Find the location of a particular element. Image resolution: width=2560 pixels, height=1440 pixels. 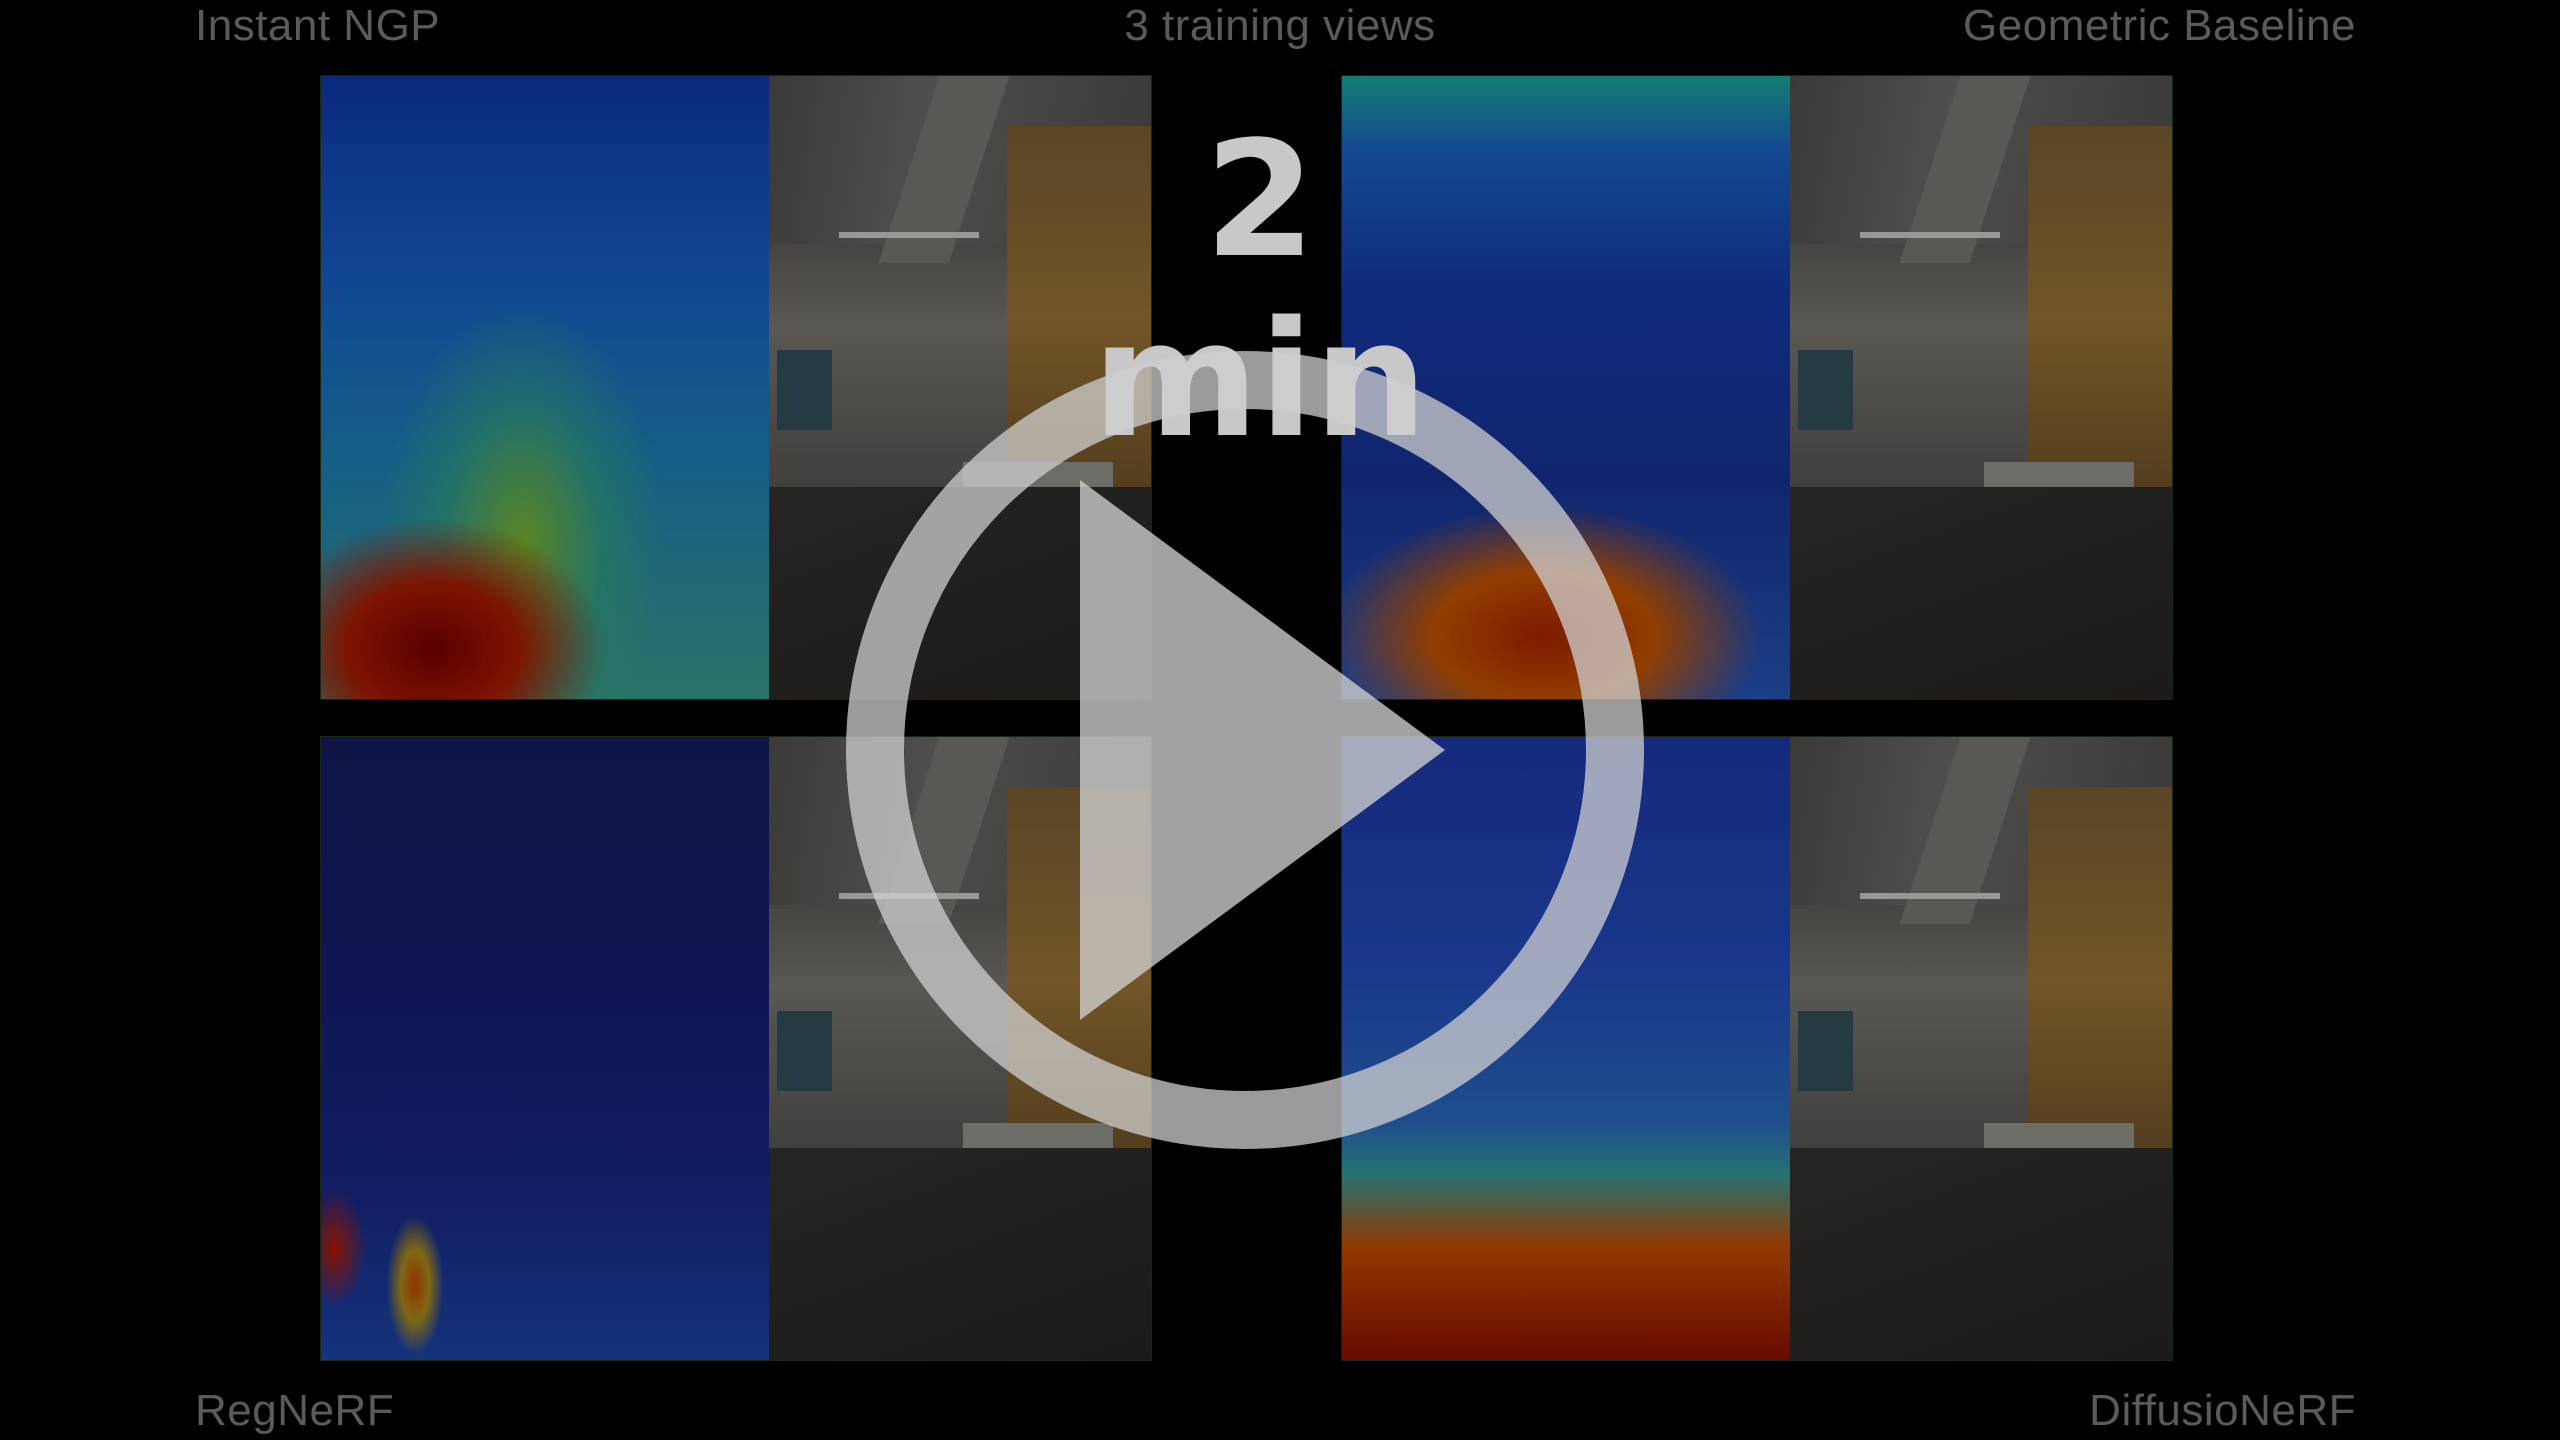

method-label-geometric-baseline: Geometric Baseline is located at coordinates (2159, 25).